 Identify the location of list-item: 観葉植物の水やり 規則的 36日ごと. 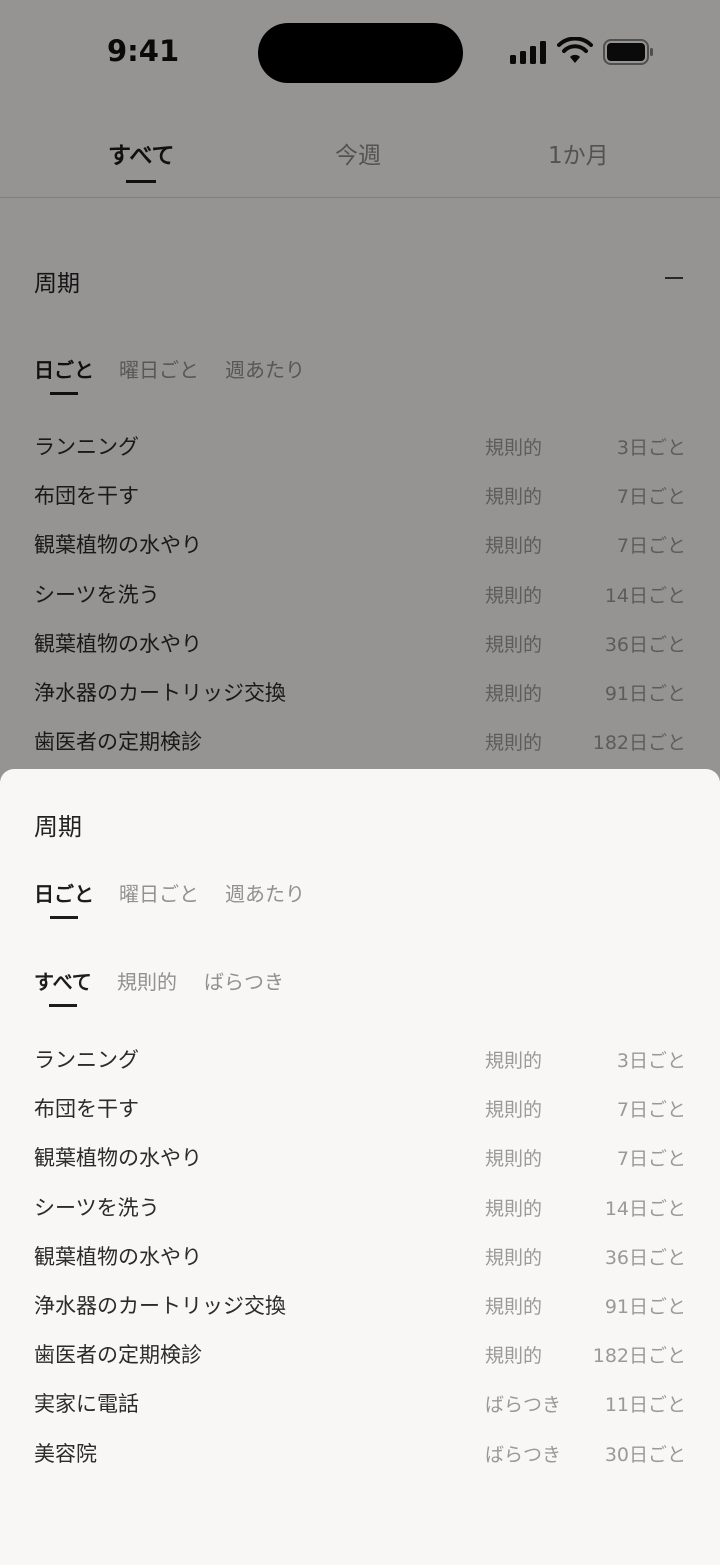
(360, 1257).